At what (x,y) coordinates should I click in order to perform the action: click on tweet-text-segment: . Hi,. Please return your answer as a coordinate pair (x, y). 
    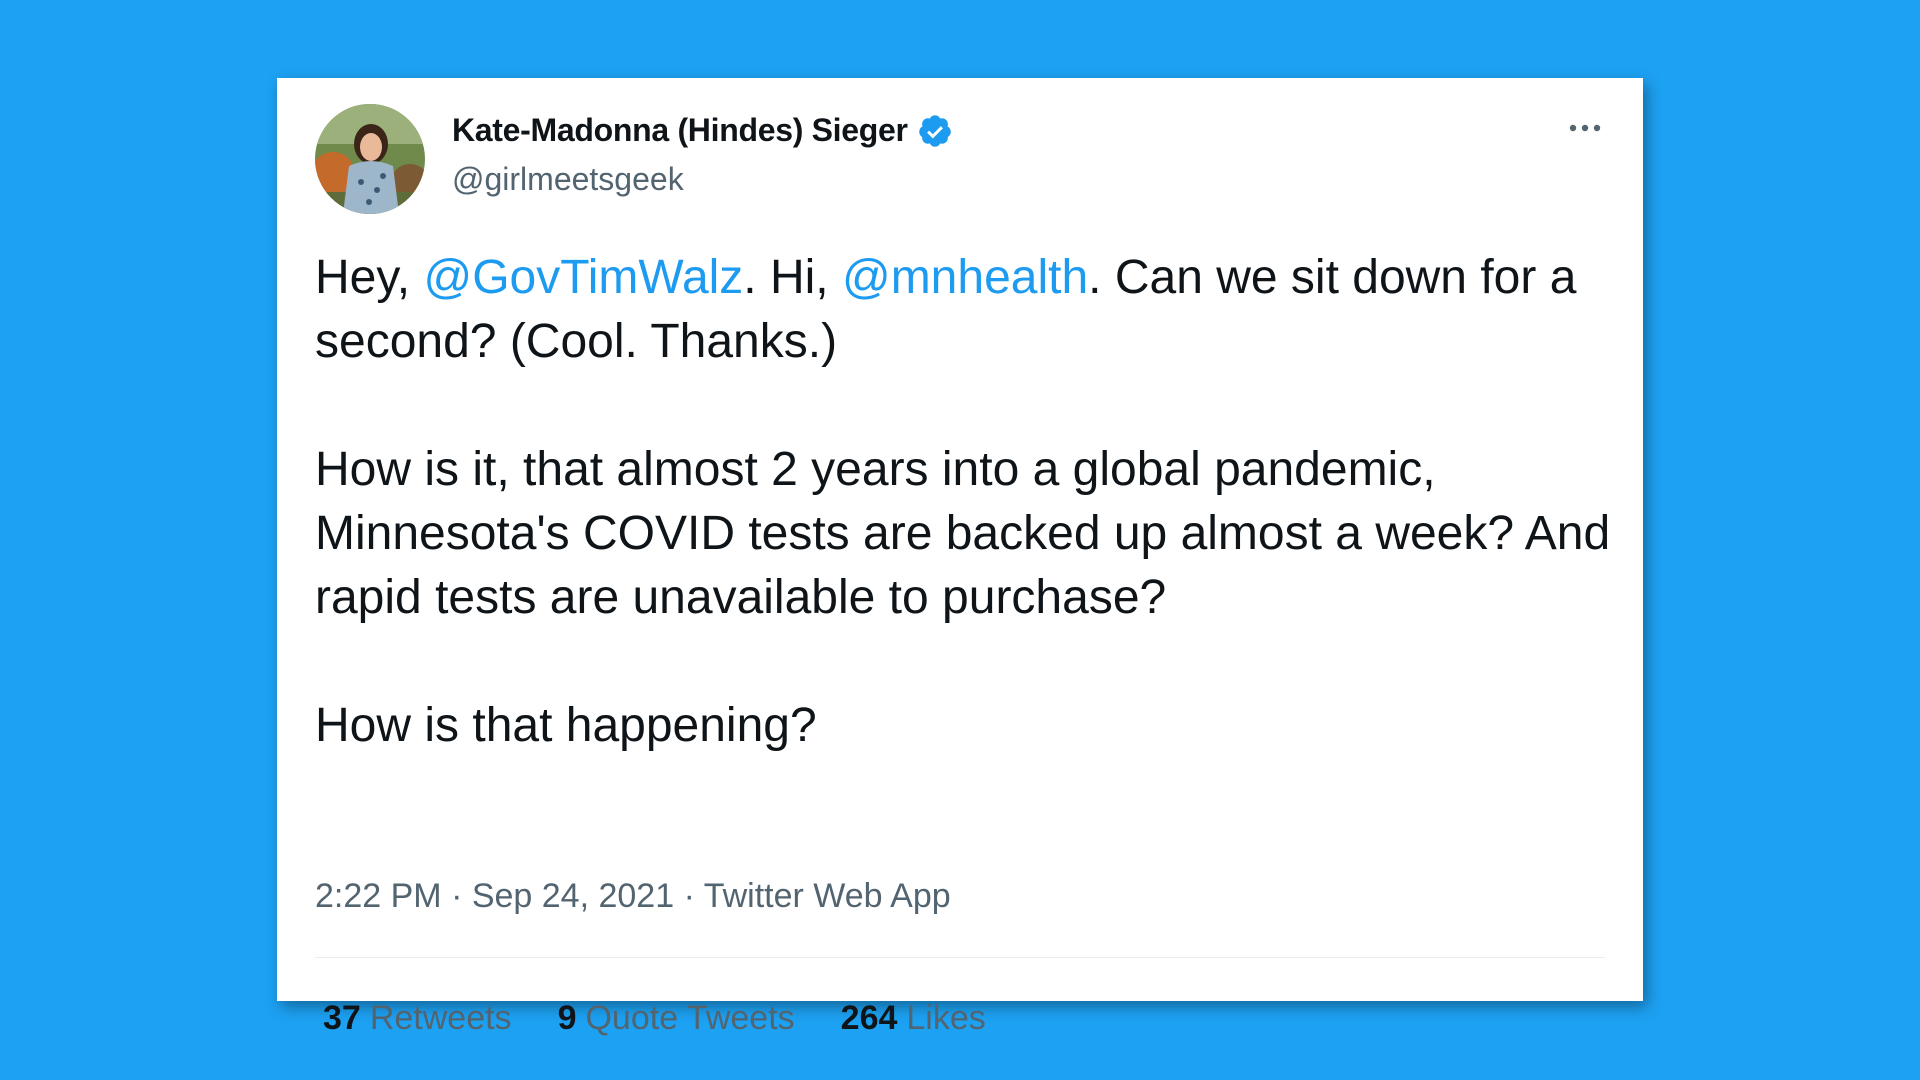
    Looking at the image, I should click on (792, 277).